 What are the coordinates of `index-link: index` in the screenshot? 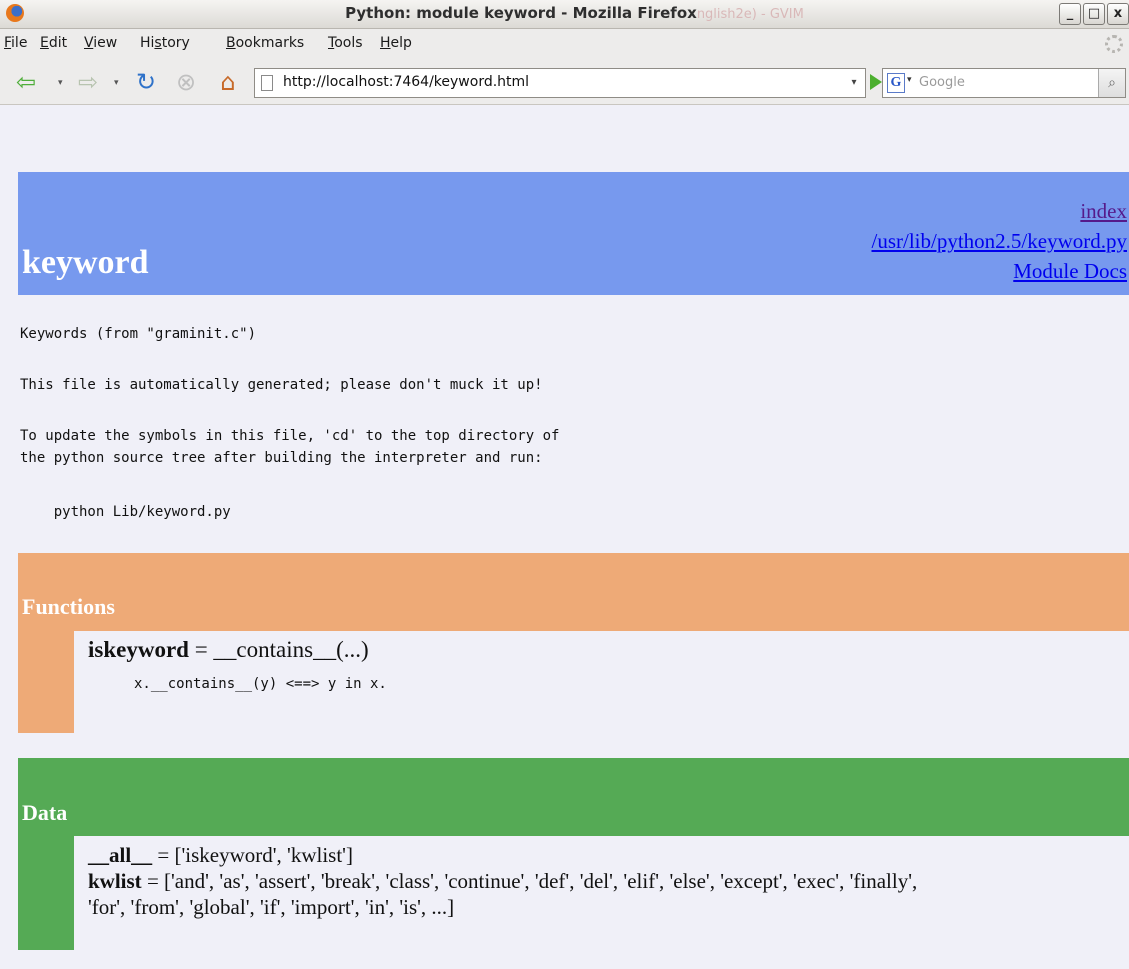 It's located at (1103, 211).